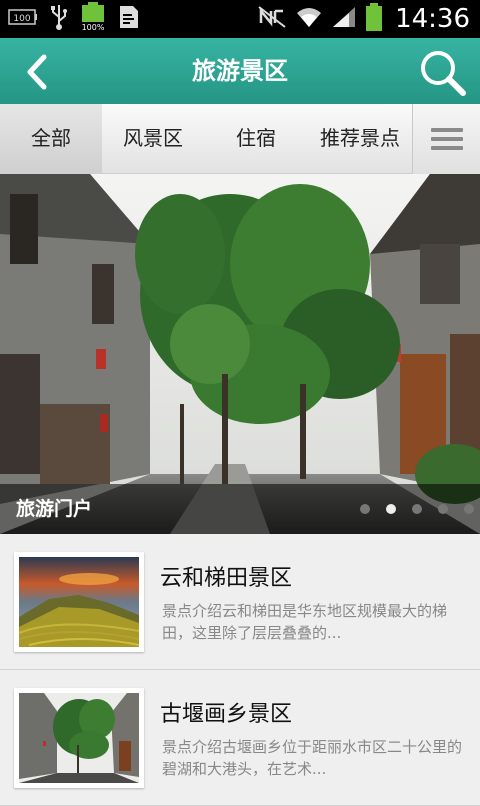  What do you see at coordinates (272, 19) in the screenshot?
I see `nfc-off-icon` at bounding box center [272, 19].